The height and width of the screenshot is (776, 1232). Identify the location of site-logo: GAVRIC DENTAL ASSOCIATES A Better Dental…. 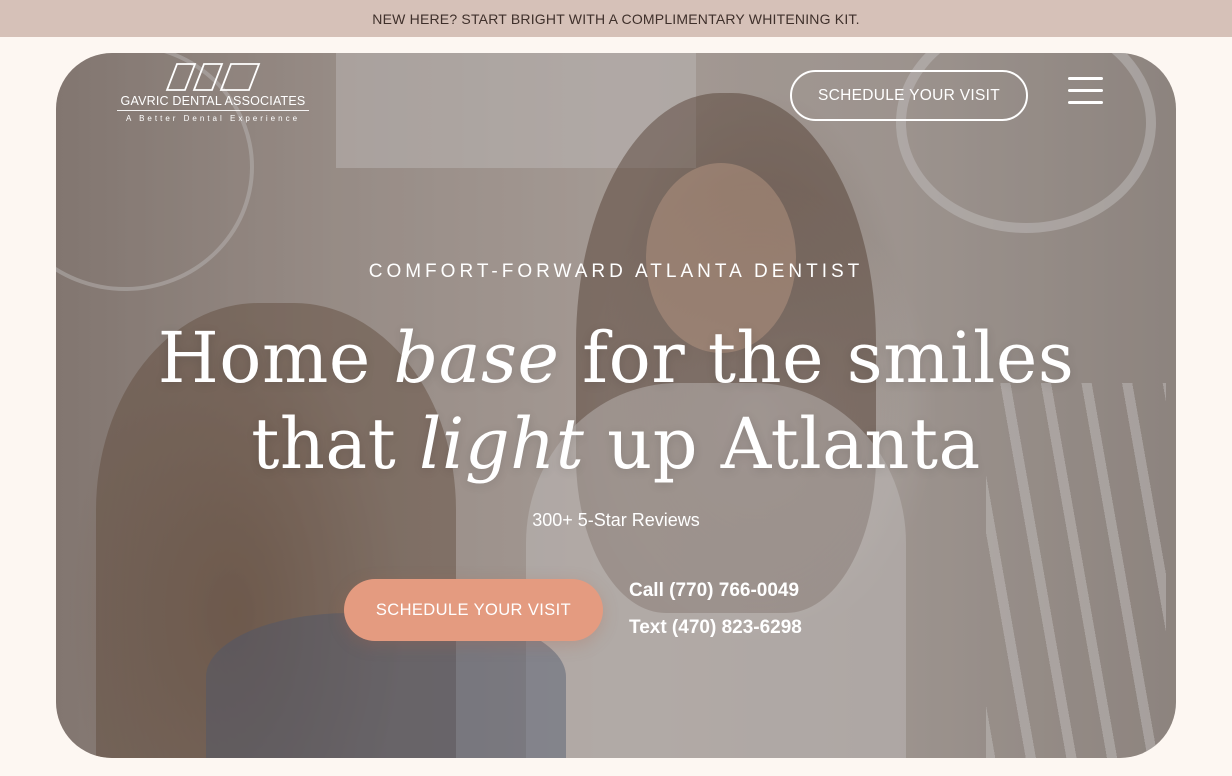
(213, 92).